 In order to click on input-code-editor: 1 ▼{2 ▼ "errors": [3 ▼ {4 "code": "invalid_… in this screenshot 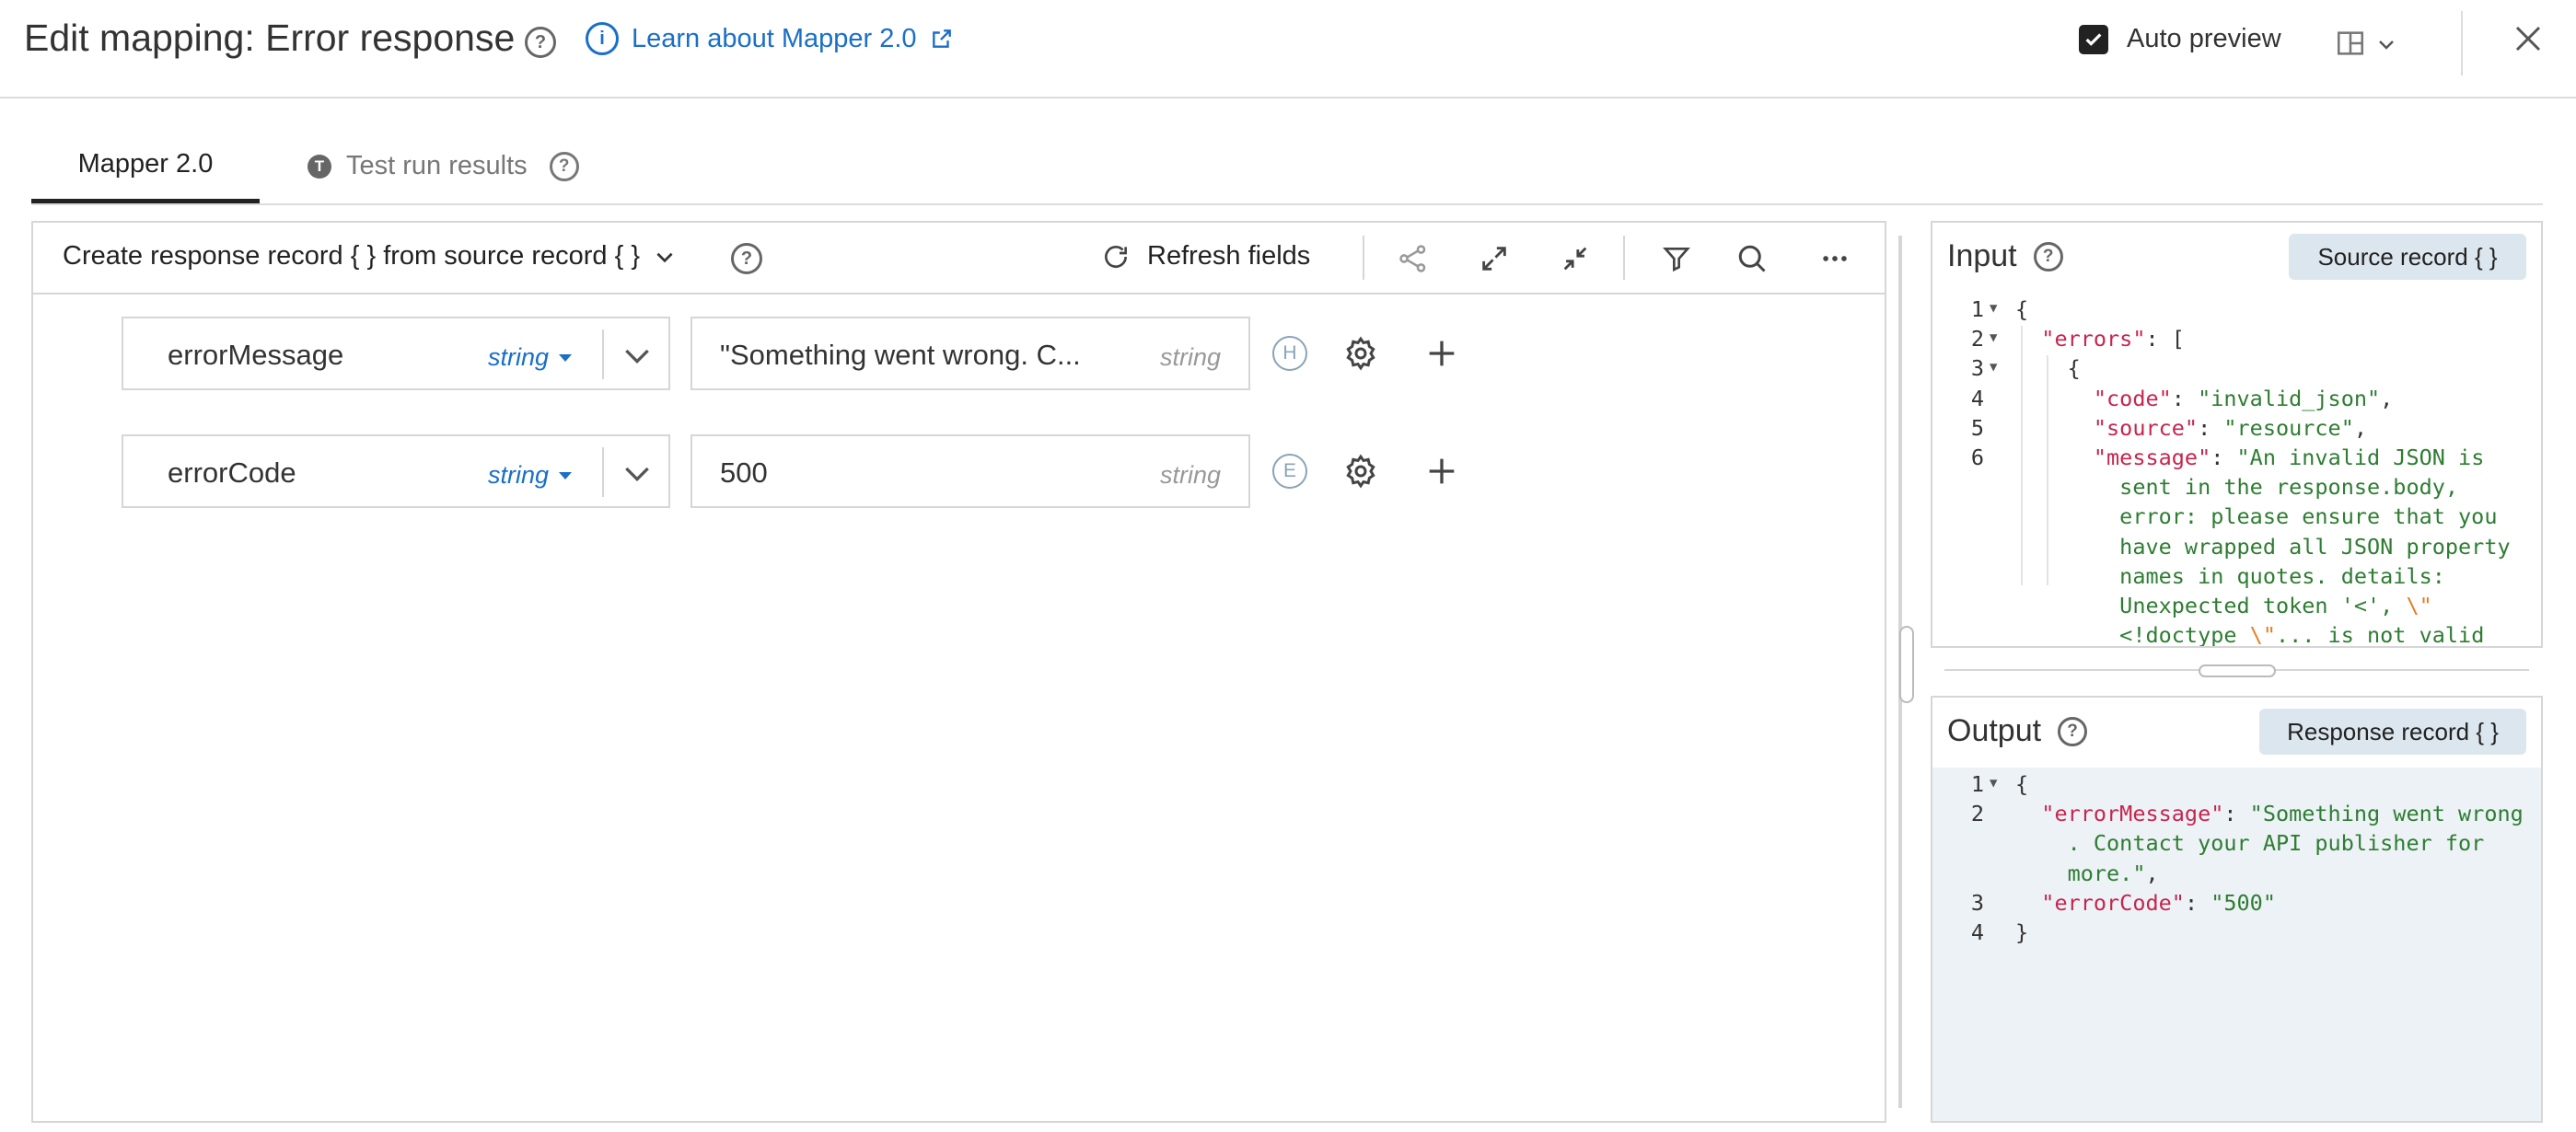, I will do `click(2236, 469)`.